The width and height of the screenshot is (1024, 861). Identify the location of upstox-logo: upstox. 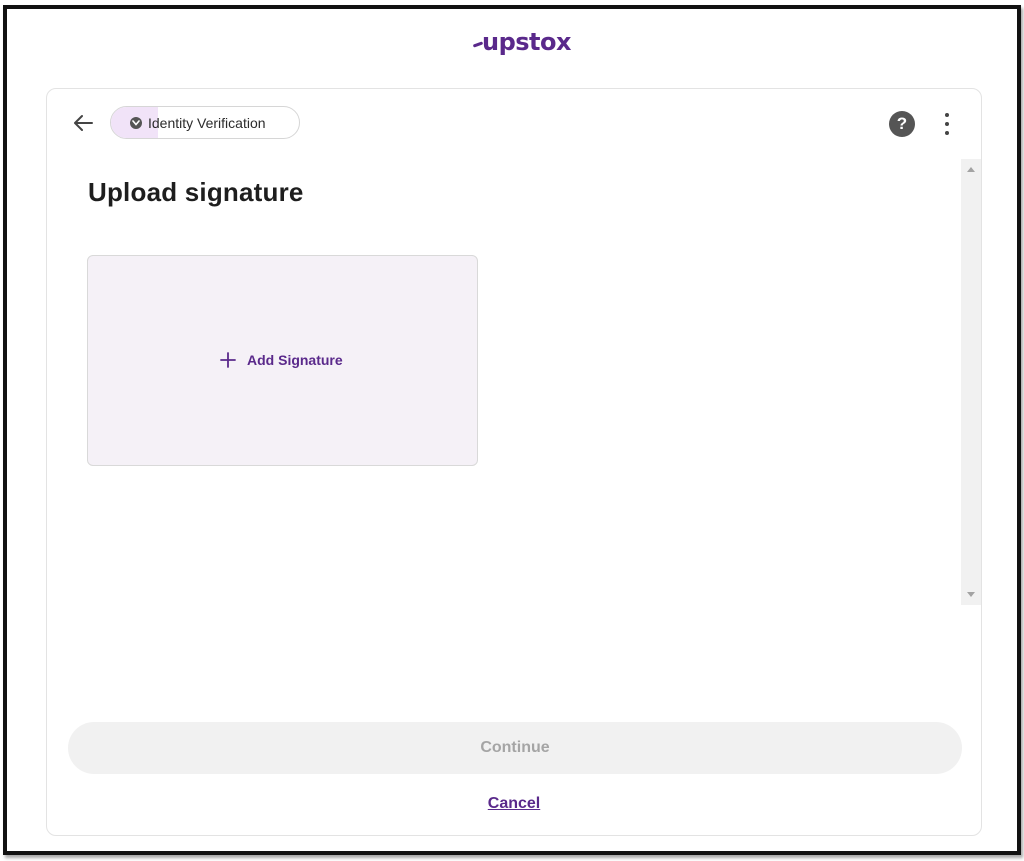
(522, 42).